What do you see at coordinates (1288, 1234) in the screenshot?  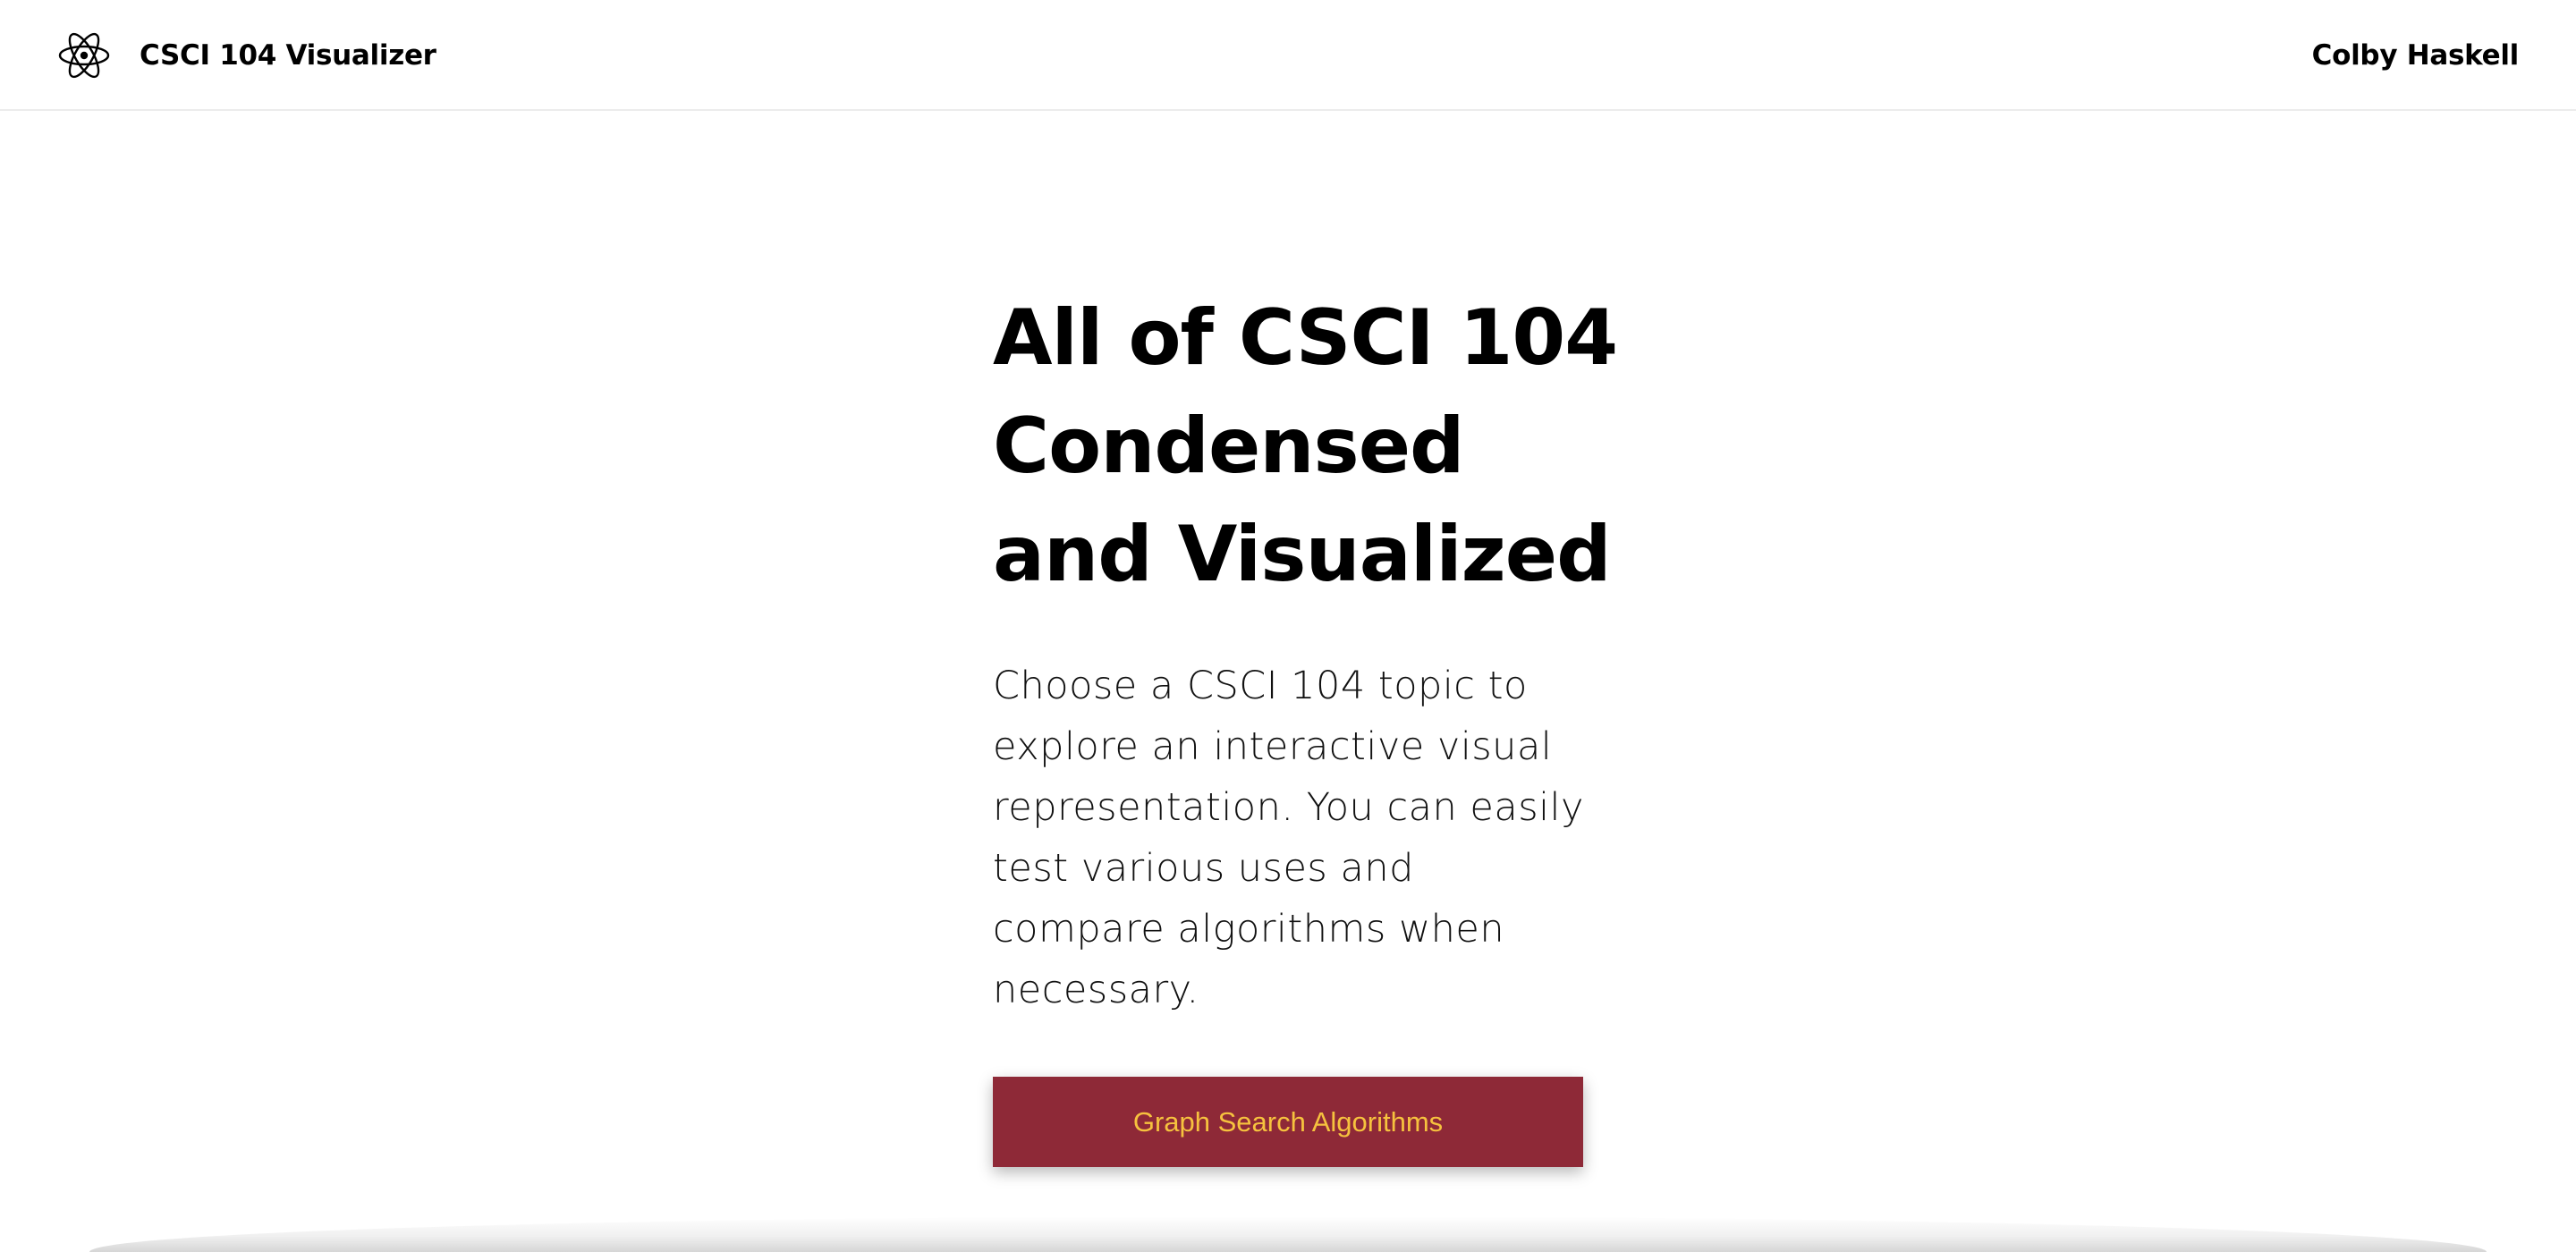 I see `bottom-section-shadow` at bounding box center [1288, 1234].